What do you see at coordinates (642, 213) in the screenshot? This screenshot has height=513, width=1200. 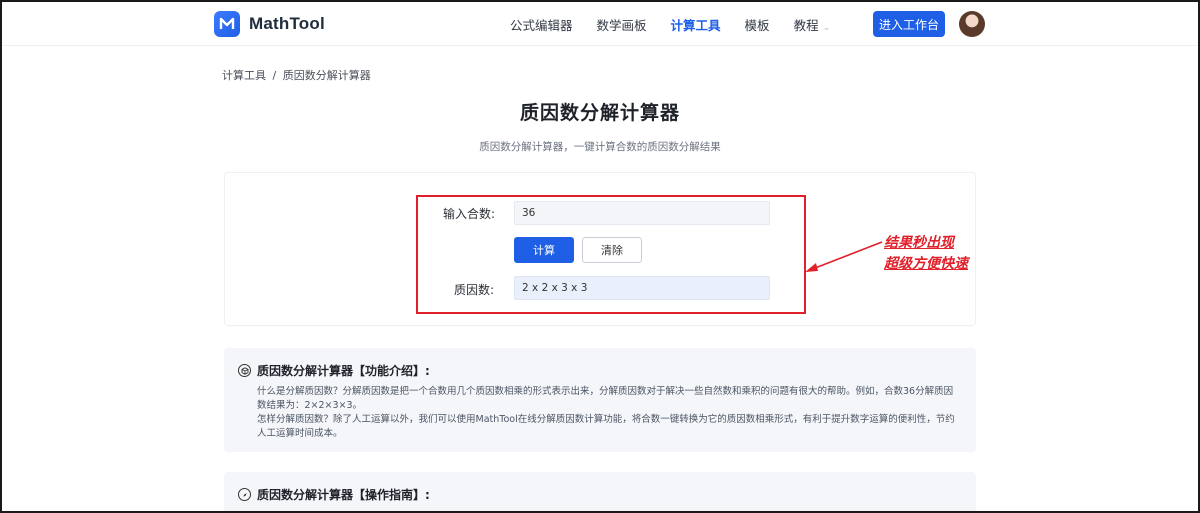 I see `composite-number-input: 36` at bounding box center [642, 213].